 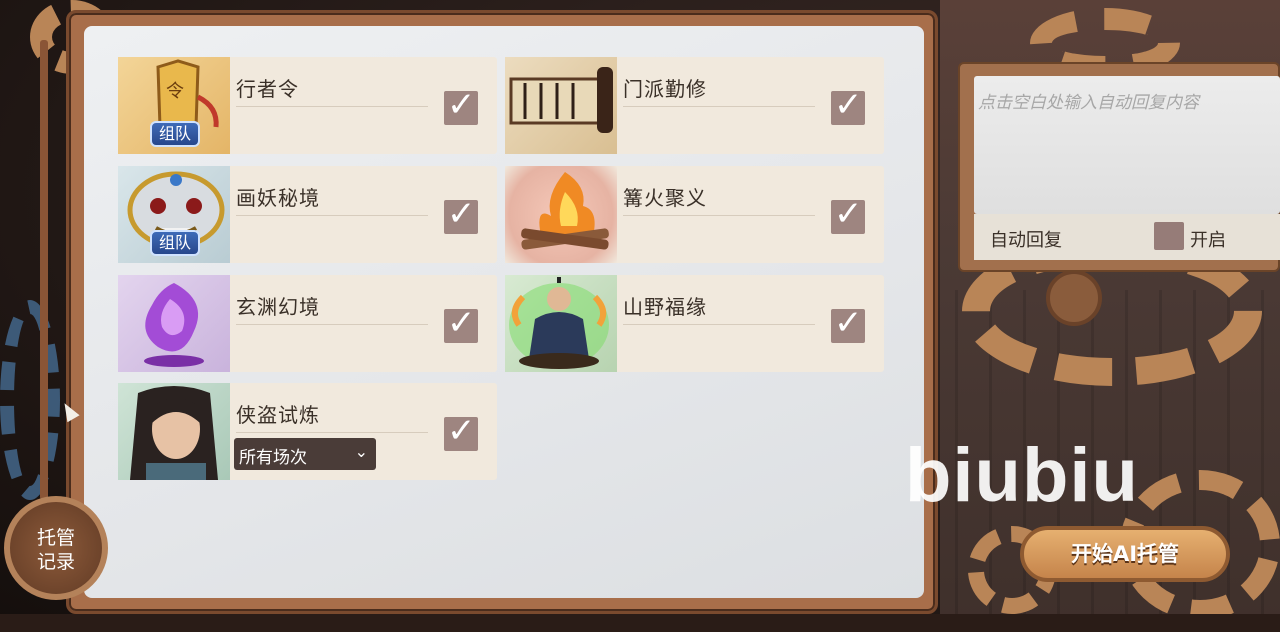 What do you see at coordinates (307, 214) in the screenshot?
I see `activity-card-huayaomijing: 组队 画妖秘境 ✓` at bounding box center [307, 214].